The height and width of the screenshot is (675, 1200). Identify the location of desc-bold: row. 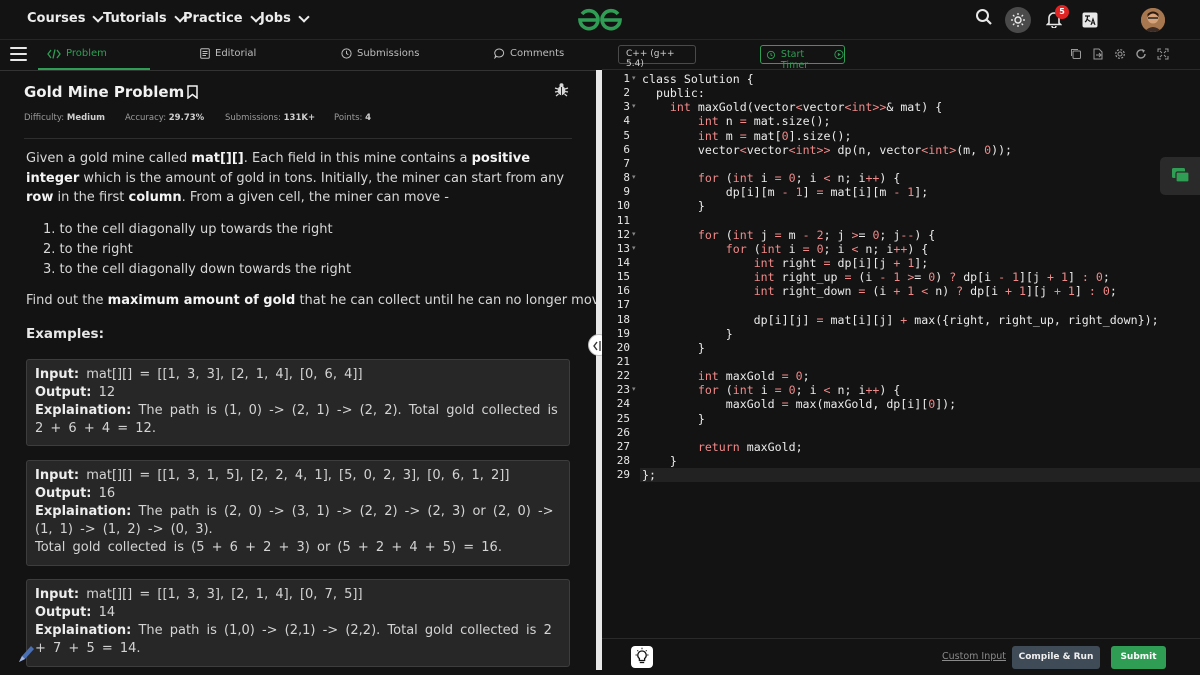
(40, 197).